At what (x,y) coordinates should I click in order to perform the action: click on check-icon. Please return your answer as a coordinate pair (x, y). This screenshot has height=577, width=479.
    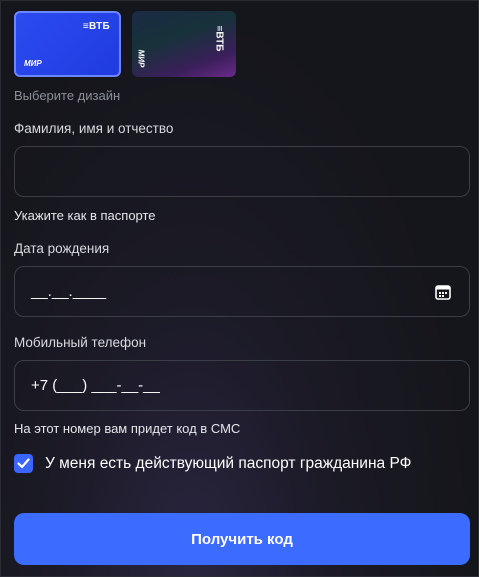
    Looking at the image, I should click on (23, 463).